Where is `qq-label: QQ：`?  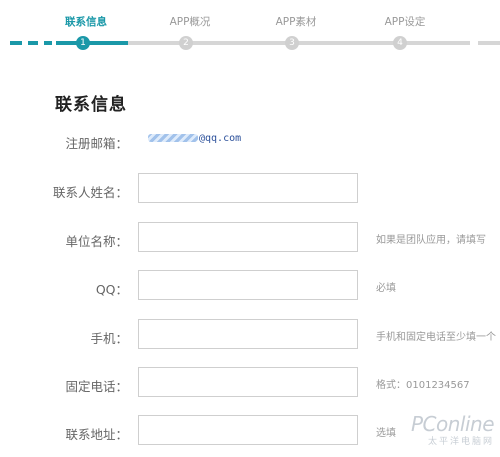 qq-label: QQ： is located at coordinates (111, 289).